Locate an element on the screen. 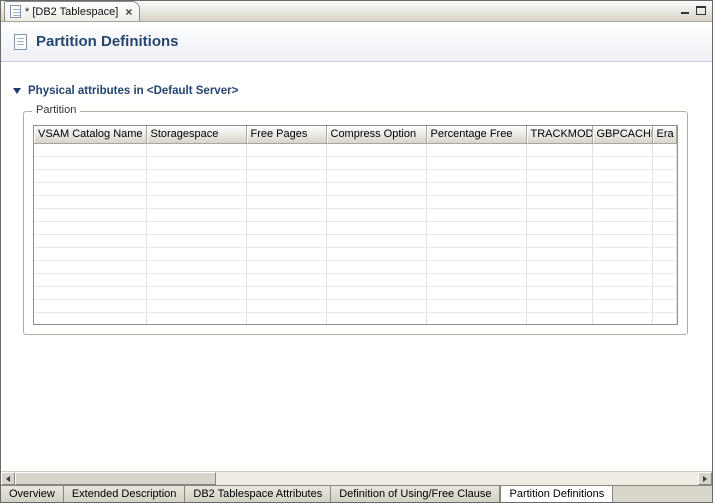 The width and height of the screenshot is (713, 503). column-header: TRACKMOD is located at coordinates (559, 135).